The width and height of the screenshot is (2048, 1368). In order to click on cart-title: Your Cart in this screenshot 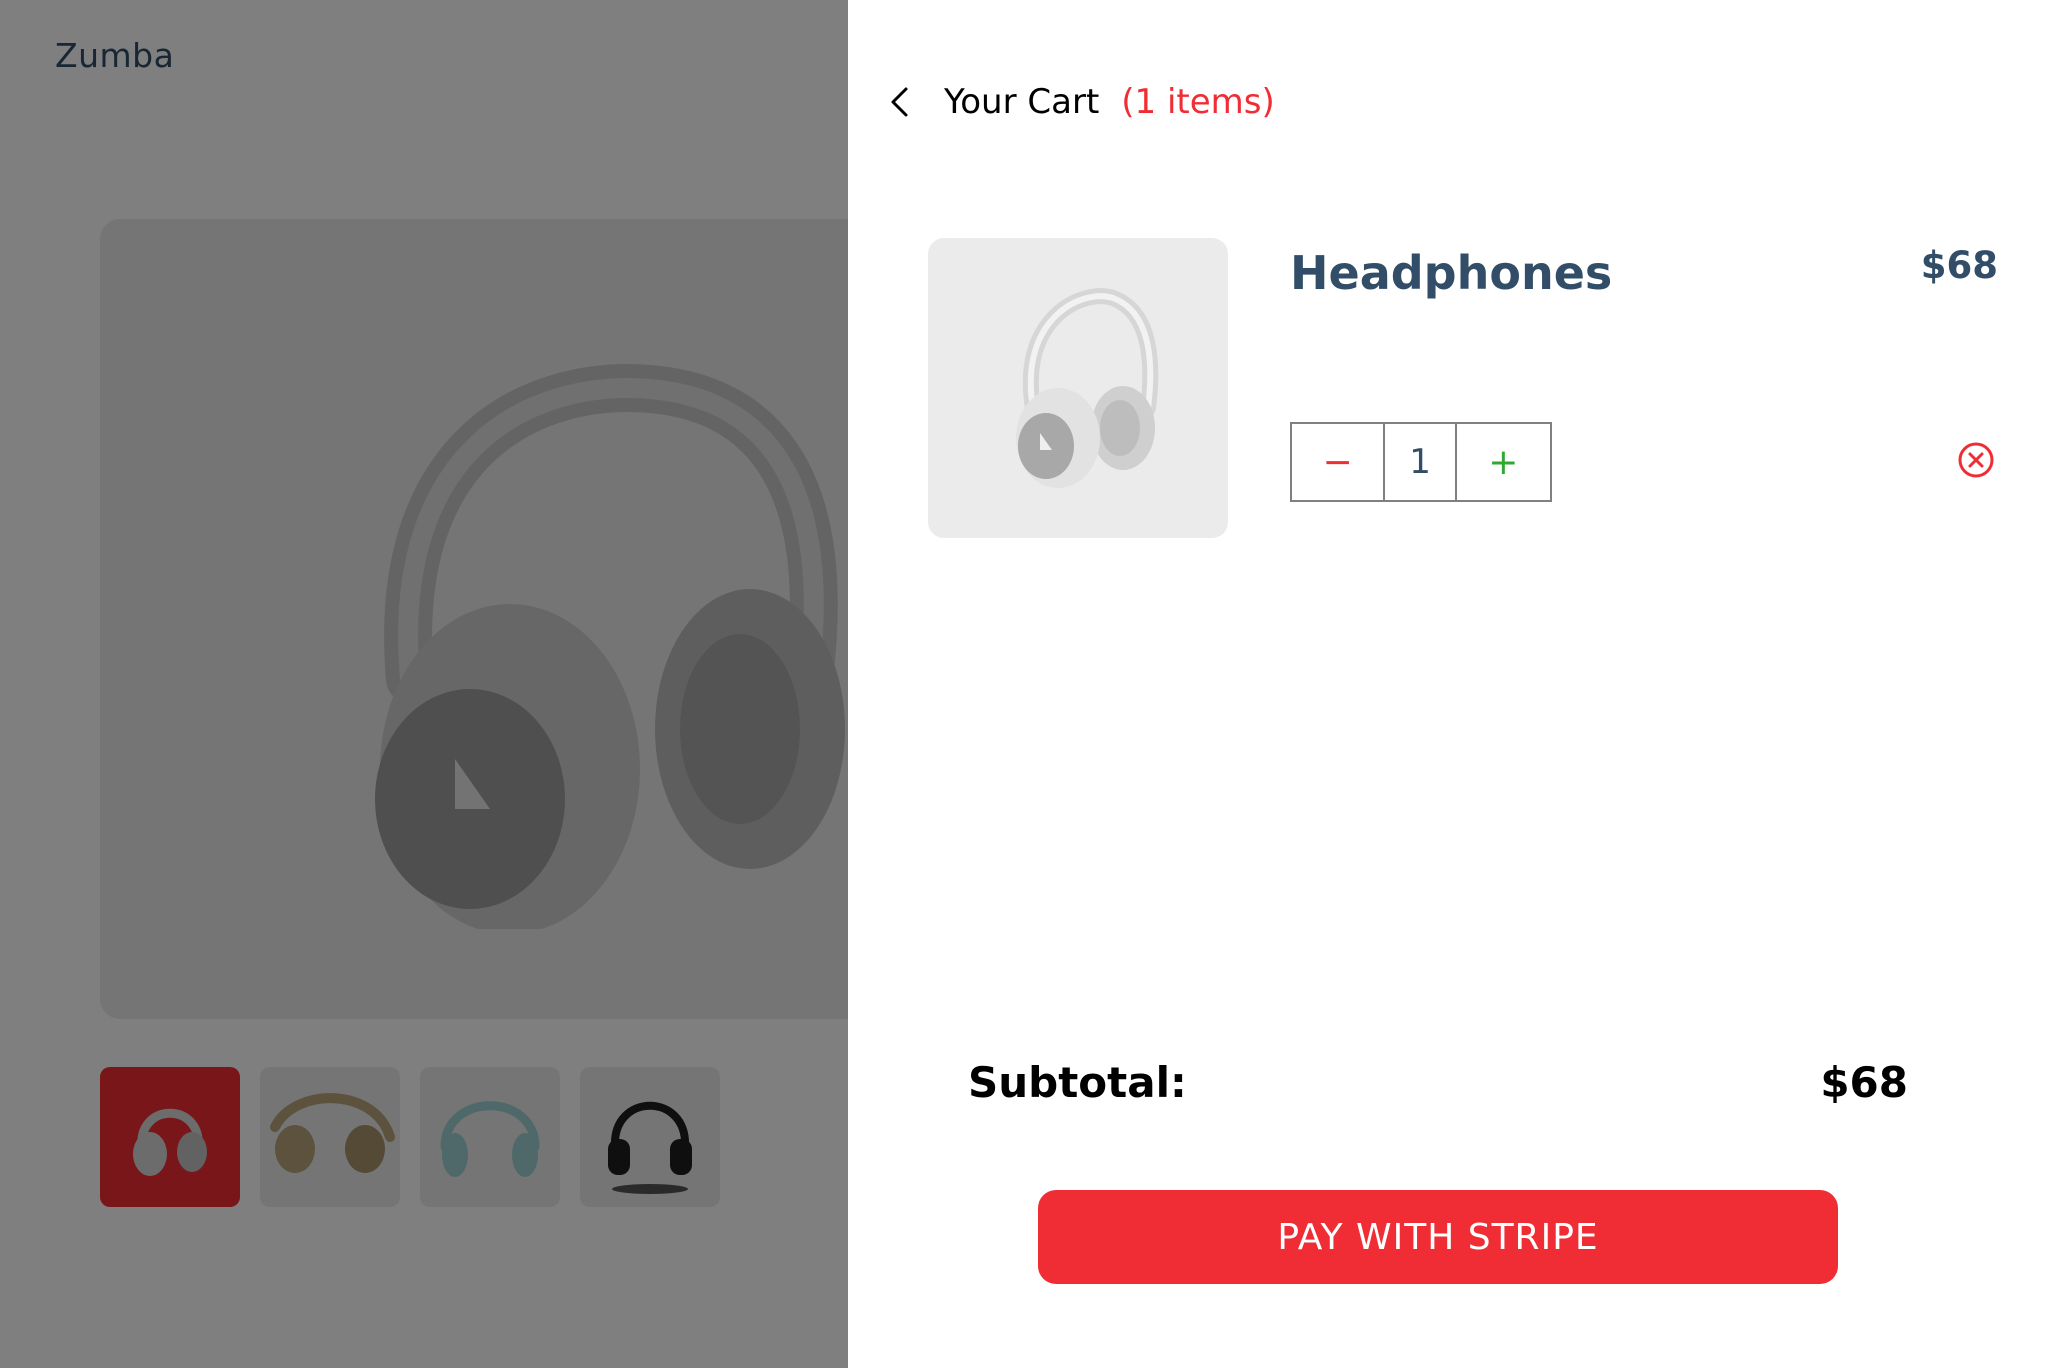, I will do `click(1022, 102)`.